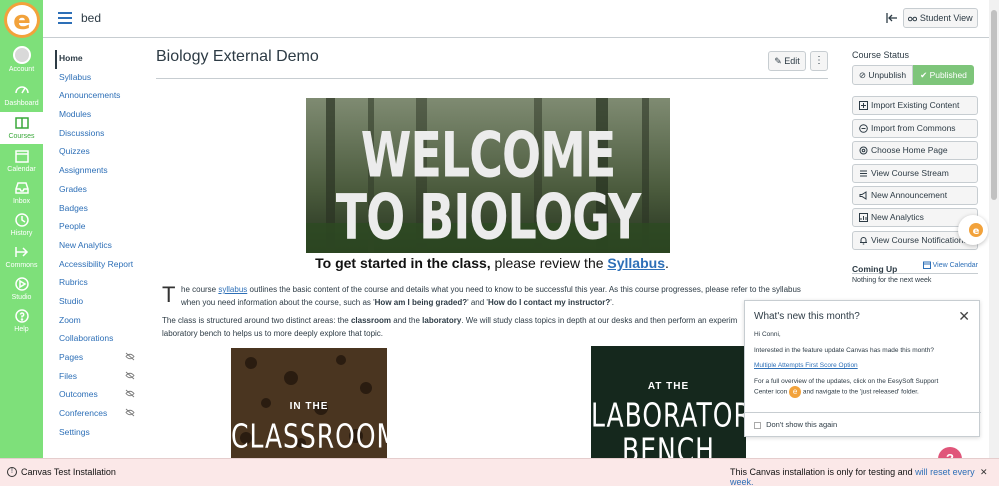  I want to click on course-nav-assignments: Assignments, so click(97, 171).